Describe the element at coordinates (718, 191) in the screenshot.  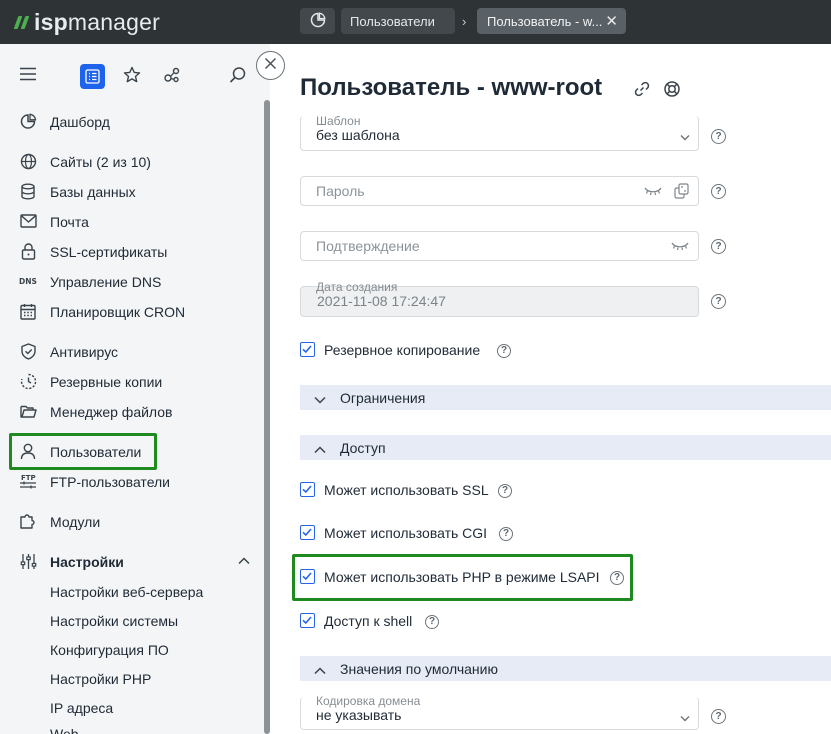
I see `password-help-icon: ?` at that location.